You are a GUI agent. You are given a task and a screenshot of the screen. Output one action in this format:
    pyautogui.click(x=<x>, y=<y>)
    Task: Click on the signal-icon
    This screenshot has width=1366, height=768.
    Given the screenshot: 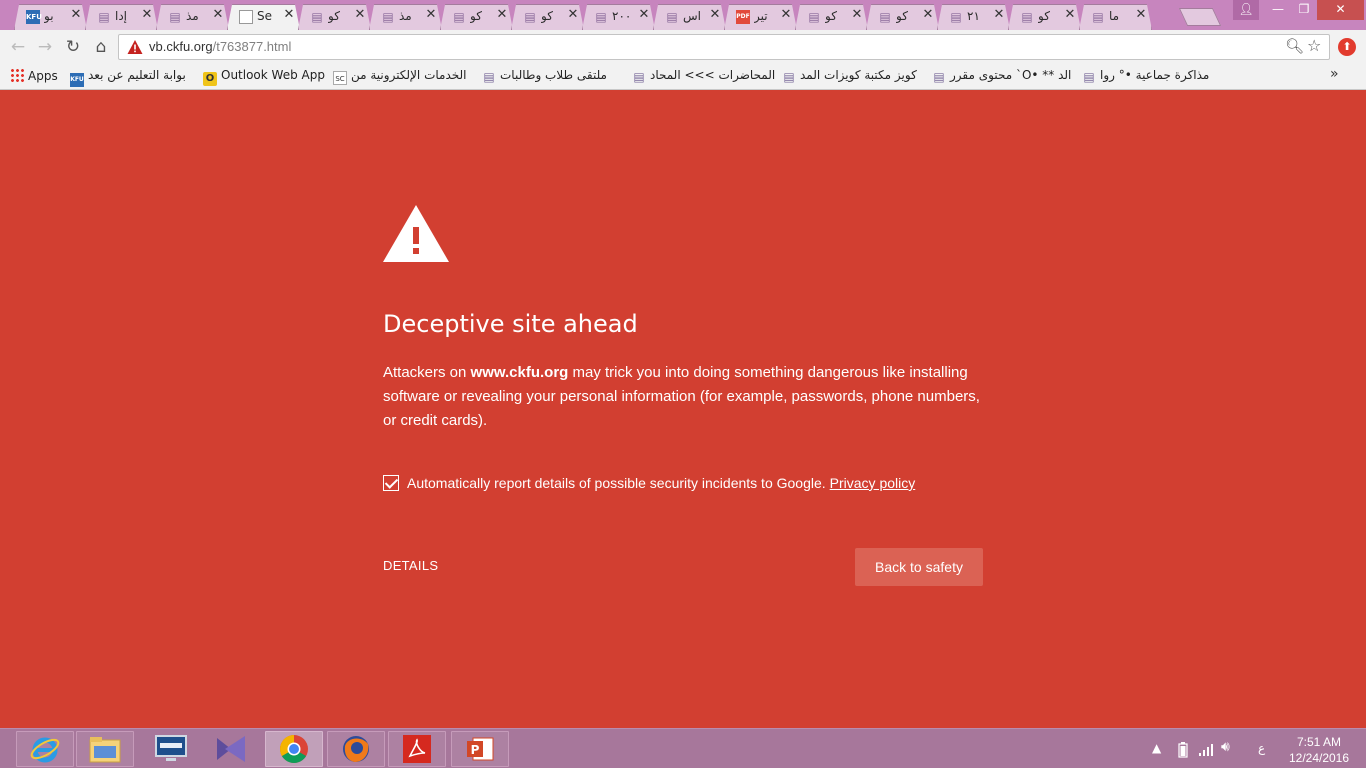 What is the action you would take?
    pyautogui.click(x=1206, y=750)
    